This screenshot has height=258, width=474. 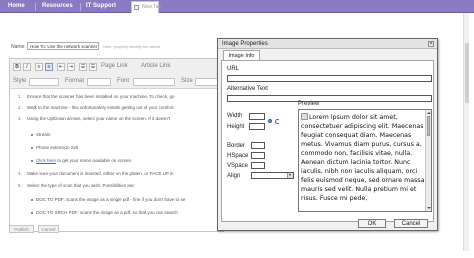 What do you see at coordinates (429, 208) in the screenshot?
I see `scroll-down-icon` at bounding box center [429, 208].